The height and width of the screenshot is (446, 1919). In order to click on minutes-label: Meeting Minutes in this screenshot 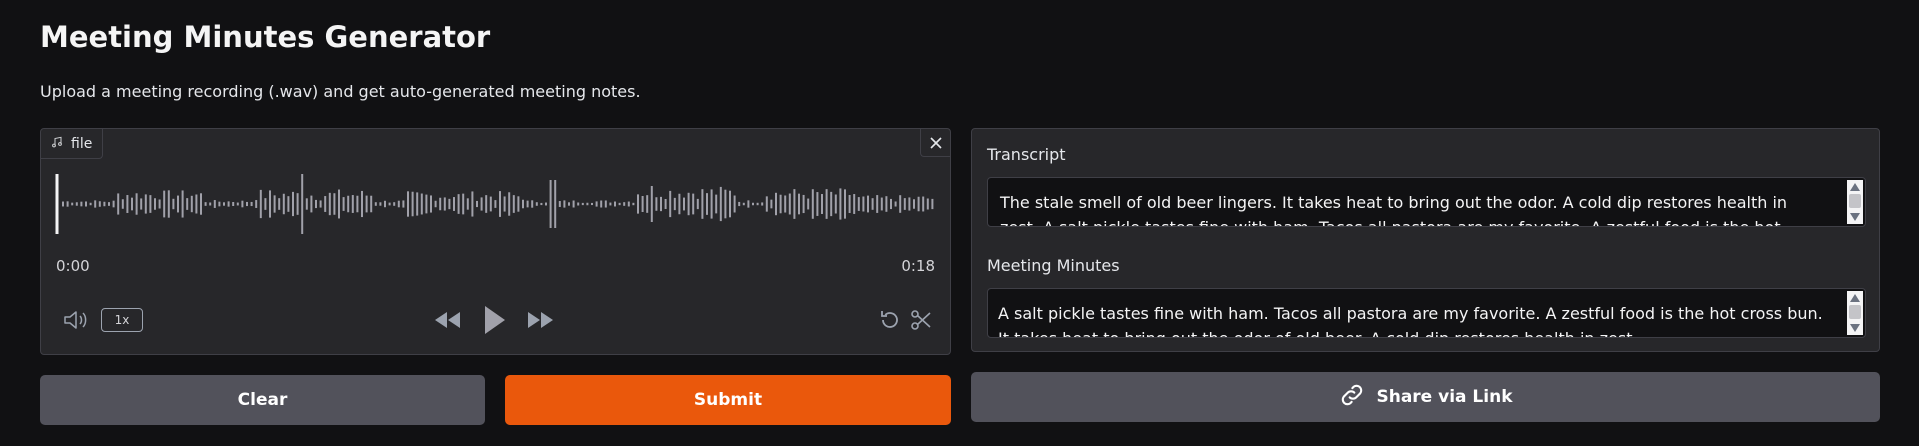, I will do `click(1053, 265)`.